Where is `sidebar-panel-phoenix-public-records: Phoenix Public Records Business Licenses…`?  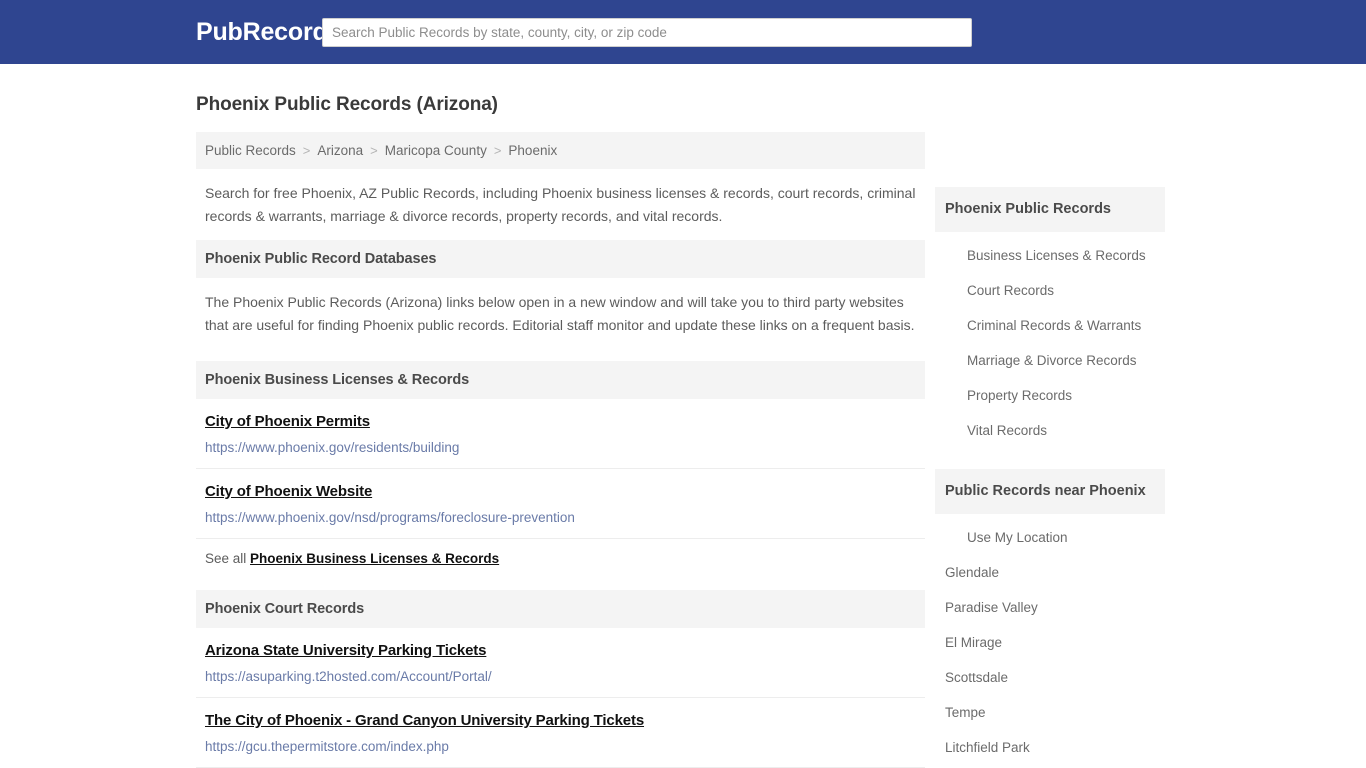 sidebar-panel-phoenix-public-records: Phoenix Public Records Business Licenses… is located at coordinates (1050, 317).